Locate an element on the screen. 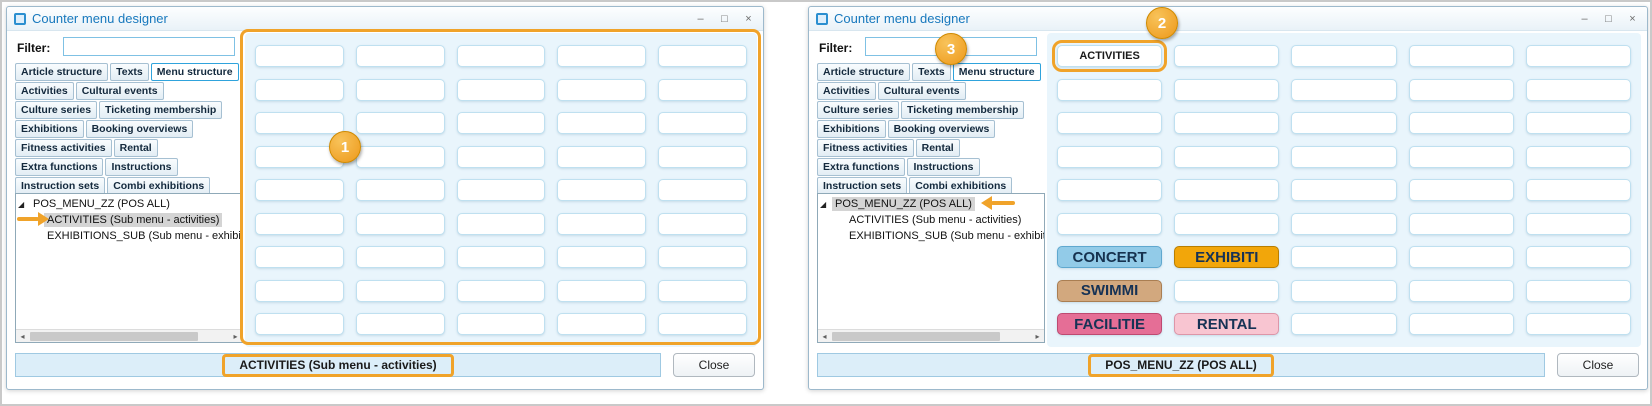  tab: Instructions is located at coordinates (141, 167).